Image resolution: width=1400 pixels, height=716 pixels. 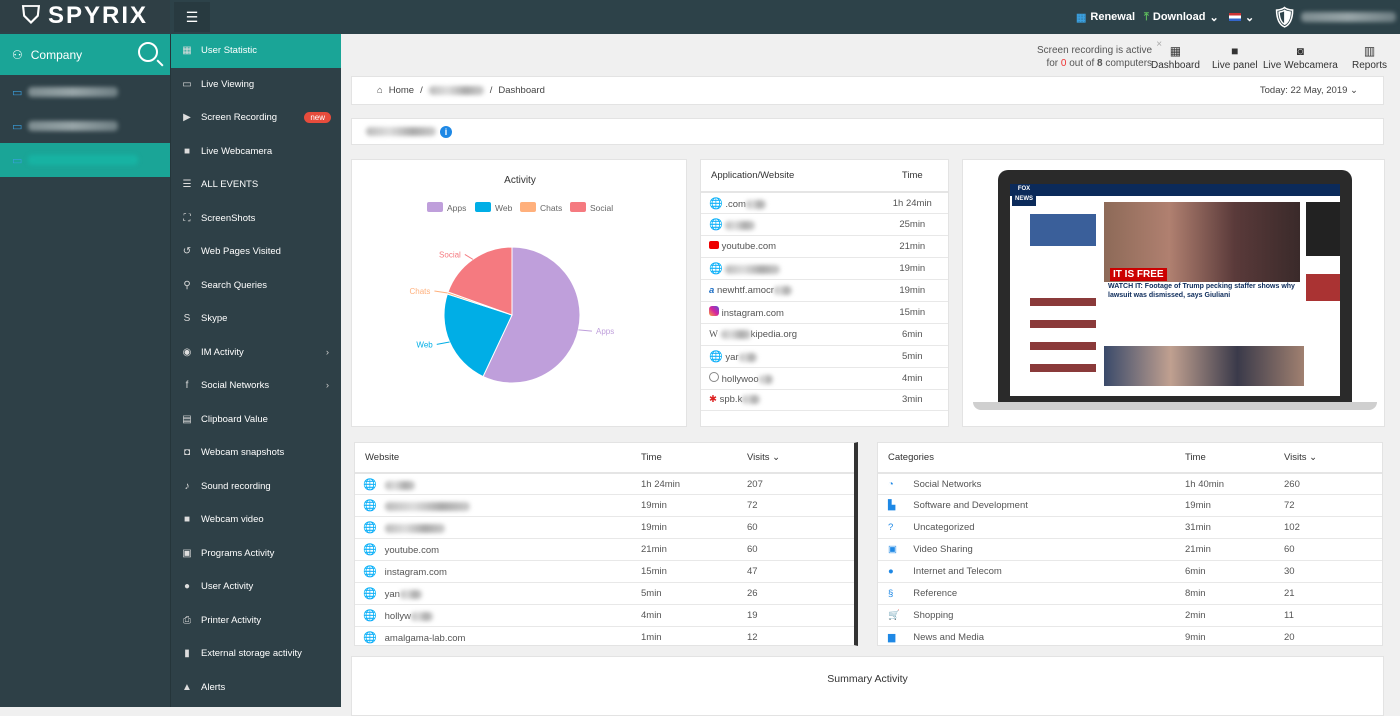 I want to click on instagram-icon, so click(x=714, y=312).